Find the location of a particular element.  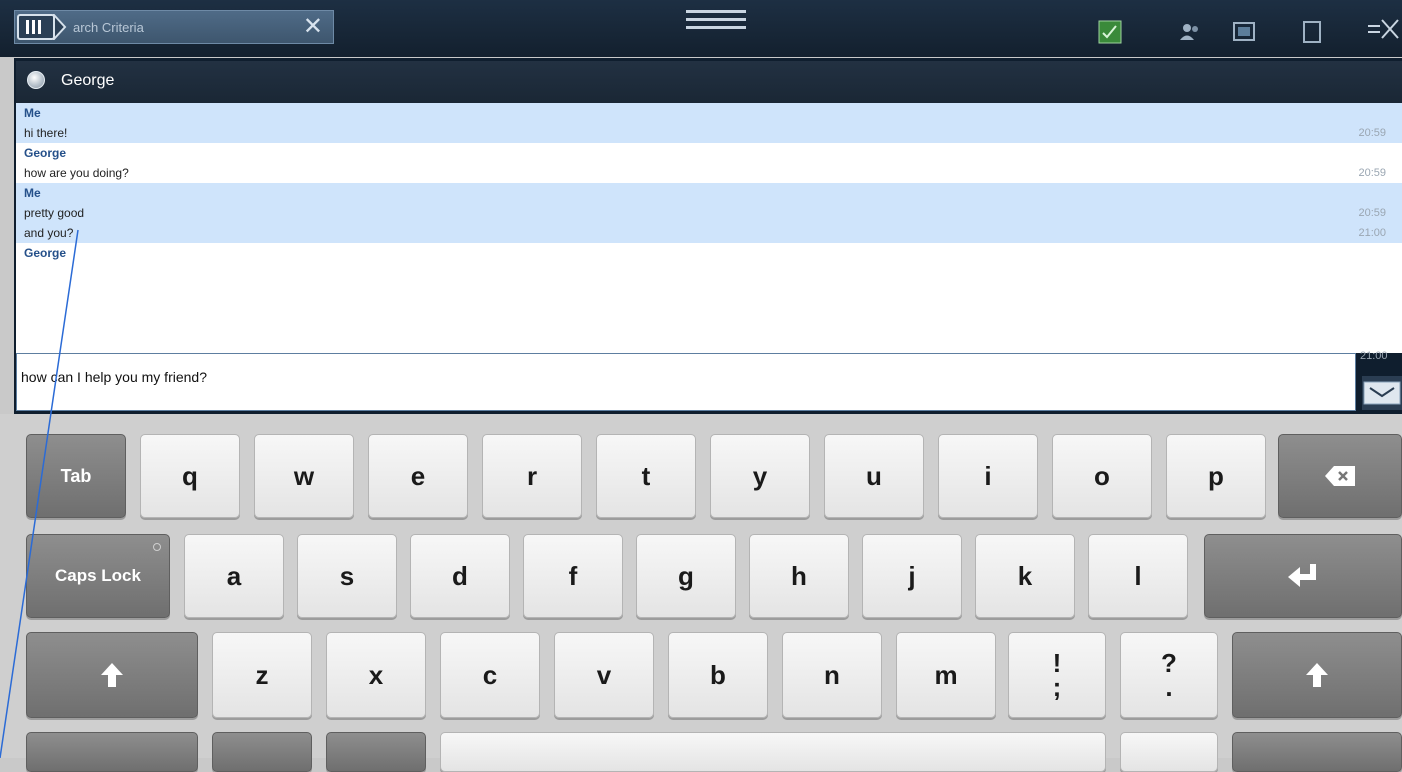

key-exclamation: !; is located at coordinates (1057, 675).